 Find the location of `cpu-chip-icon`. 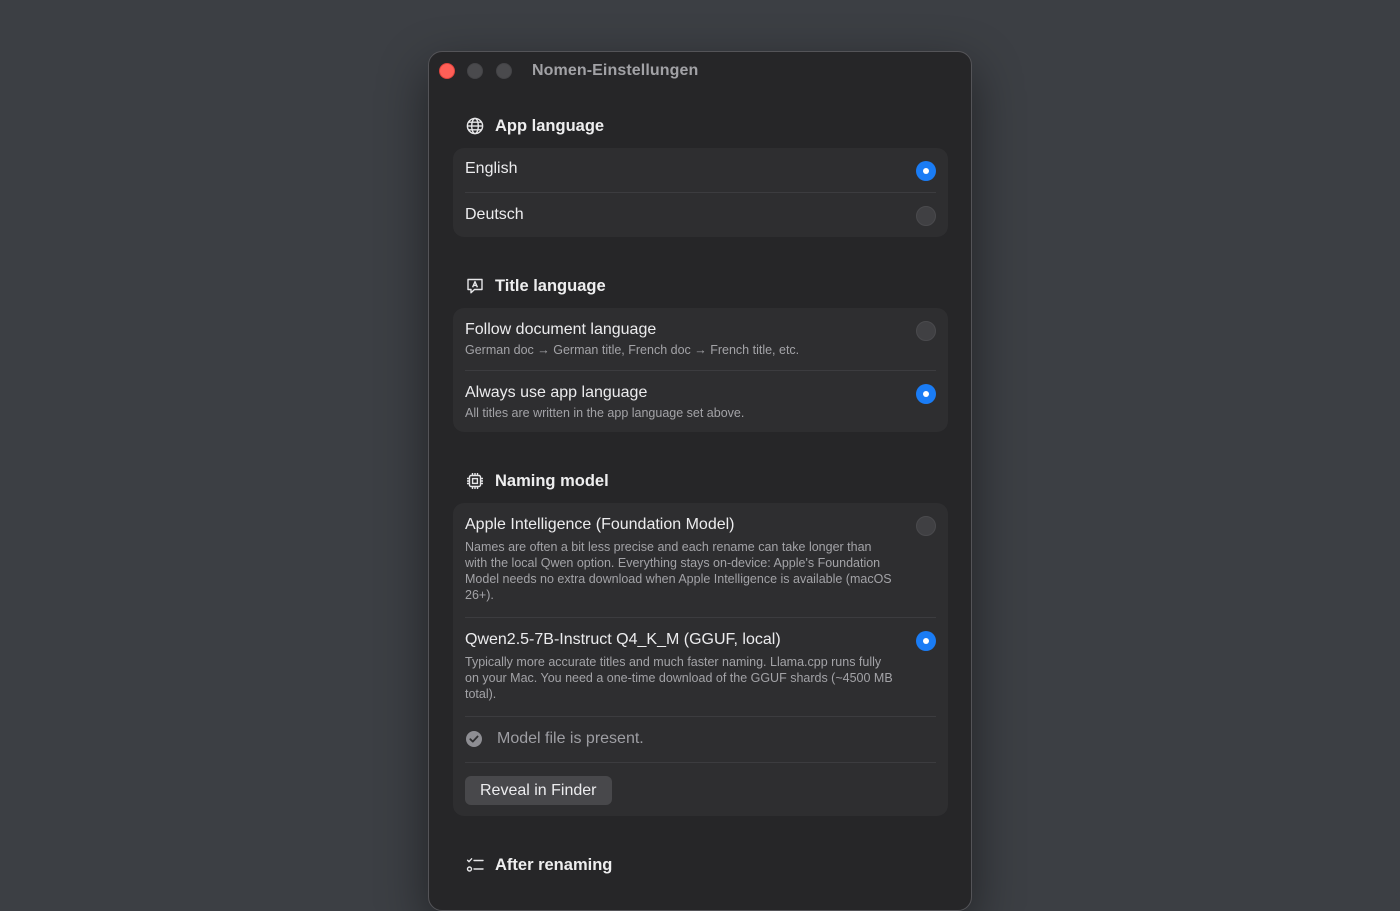

cpu-chip-icon is located at coordinates (475, 481).